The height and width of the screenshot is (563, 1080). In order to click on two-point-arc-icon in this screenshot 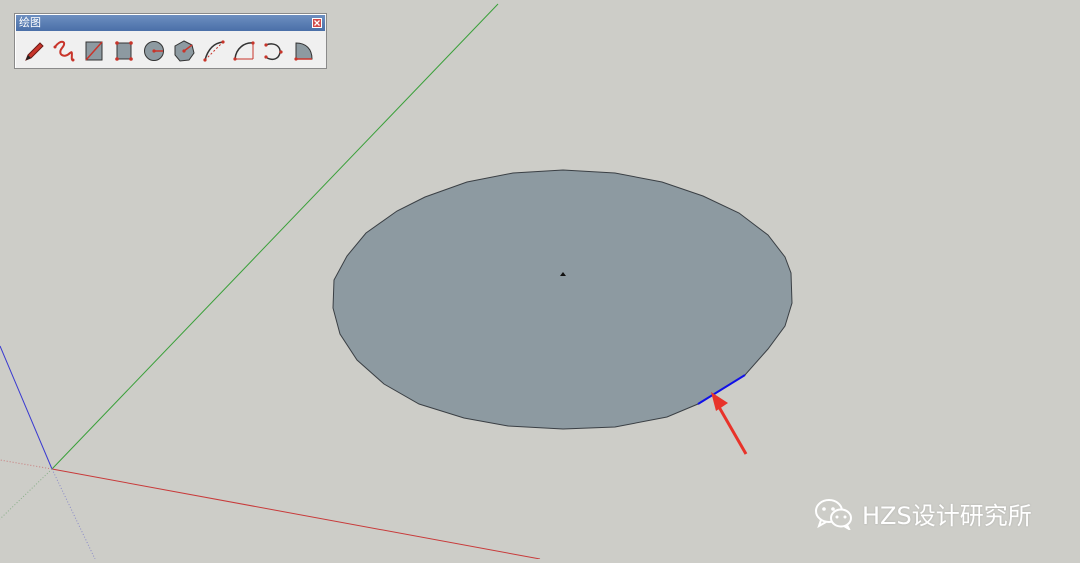, I will do `click(243, 50)`.